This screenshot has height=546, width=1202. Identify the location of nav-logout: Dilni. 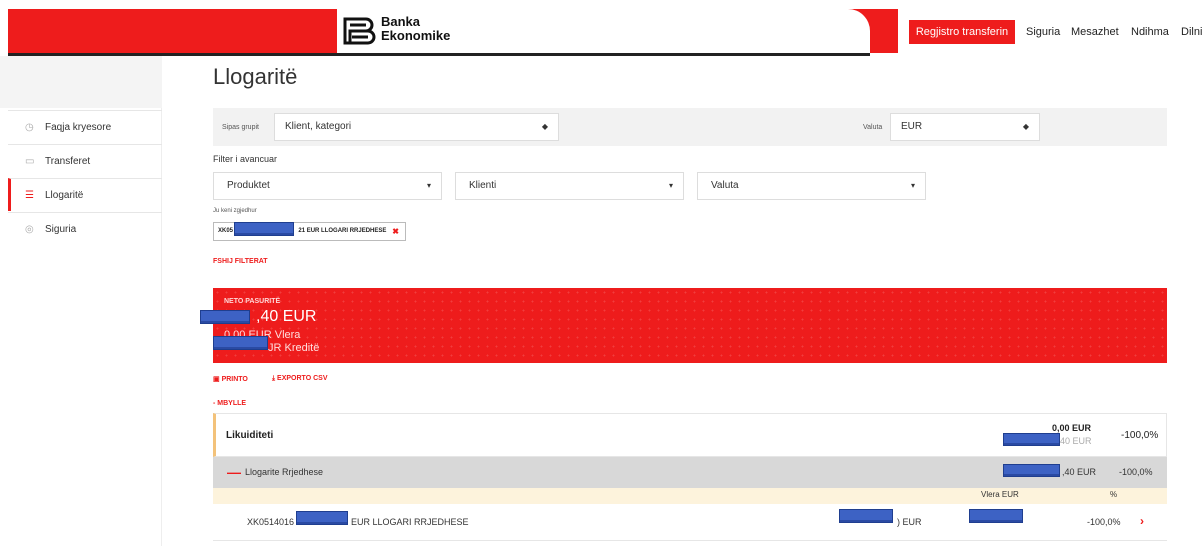
(1191, 32).